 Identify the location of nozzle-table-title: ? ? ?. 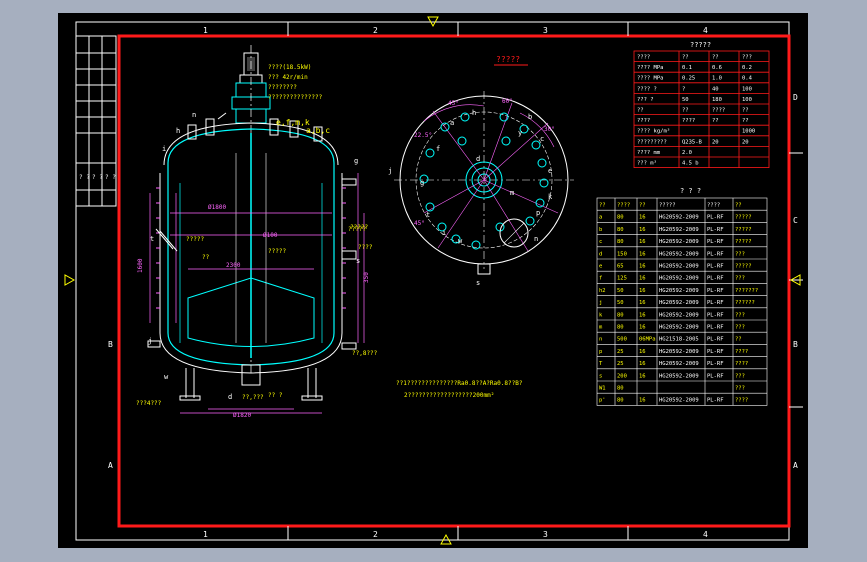
(690, 191).